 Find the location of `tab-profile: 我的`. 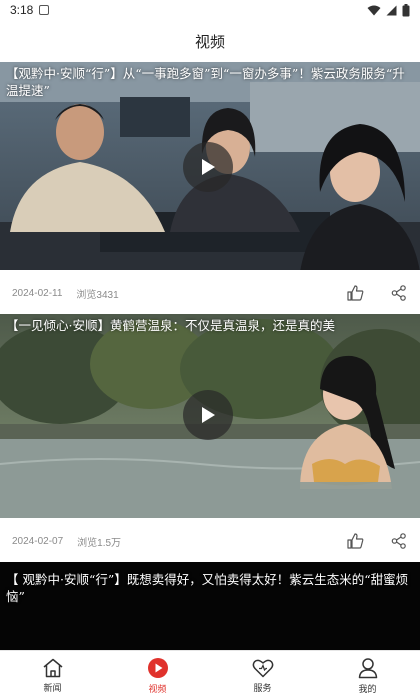

tab-profile: 我的 is located at coordinates (367, 675).